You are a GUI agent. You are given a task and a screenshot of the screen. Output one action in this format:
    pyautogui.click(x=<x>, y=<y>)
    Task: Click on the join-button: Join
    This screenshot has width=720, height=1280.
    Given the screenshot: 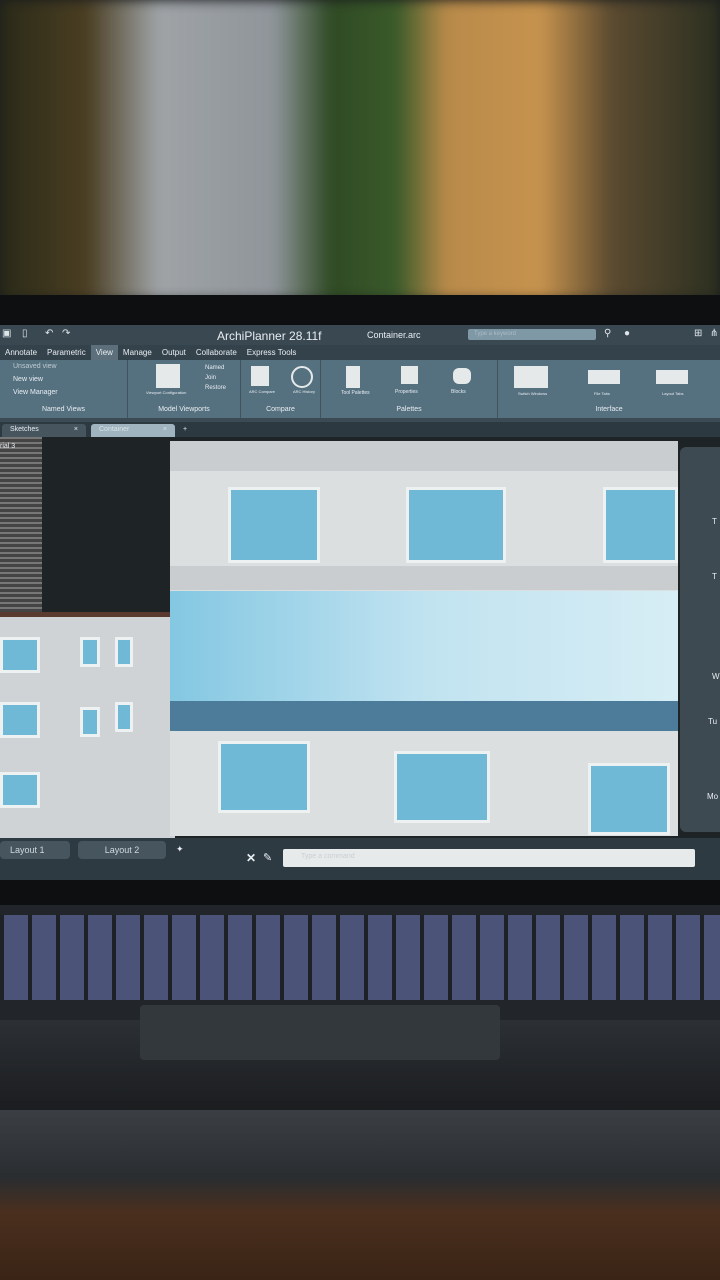 What is the action you would take?
    pyautogui.click(x=210, y=378)
    